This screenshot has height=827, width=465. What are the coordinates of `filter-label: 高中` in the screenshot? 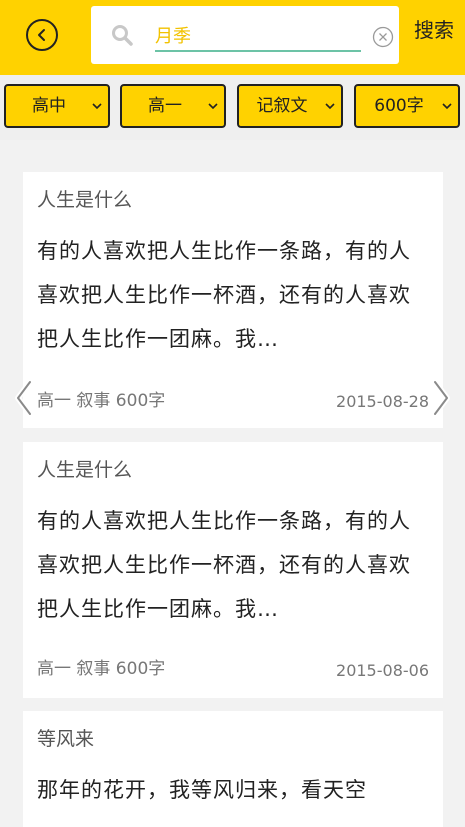 It's located at (49, 106).